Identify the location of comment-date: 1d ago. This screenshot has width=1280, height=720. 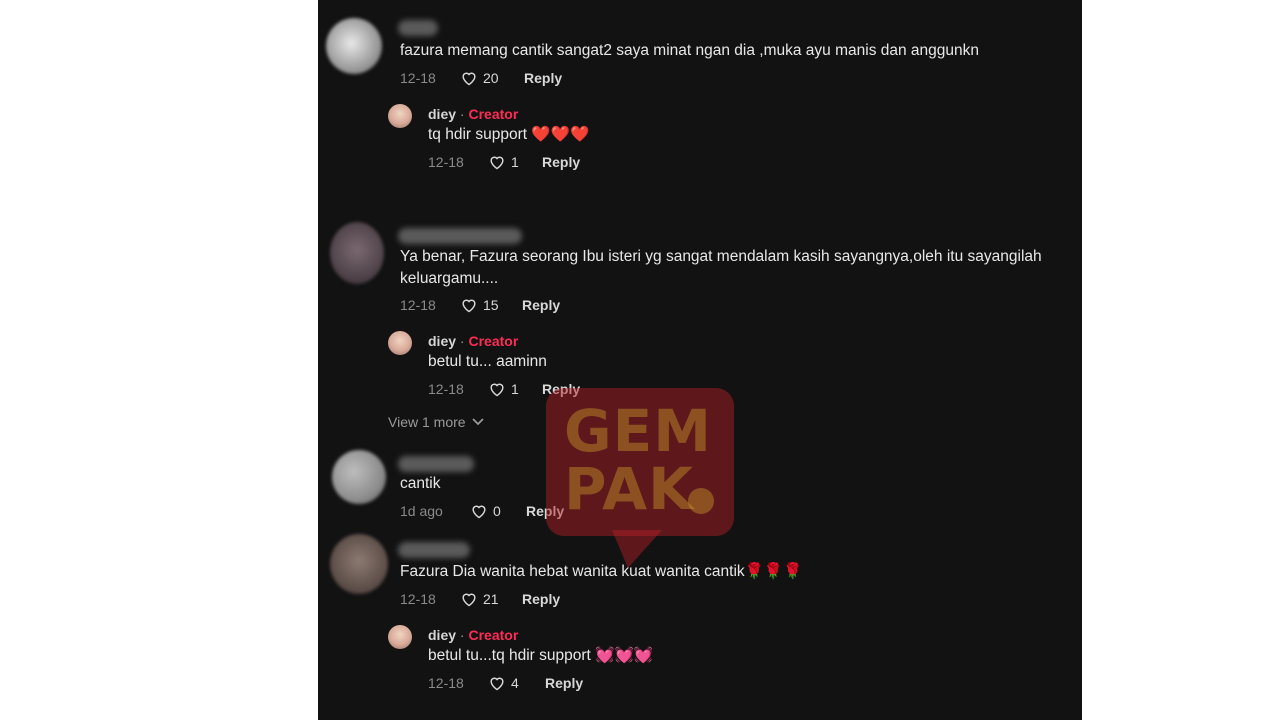
(421, 511).